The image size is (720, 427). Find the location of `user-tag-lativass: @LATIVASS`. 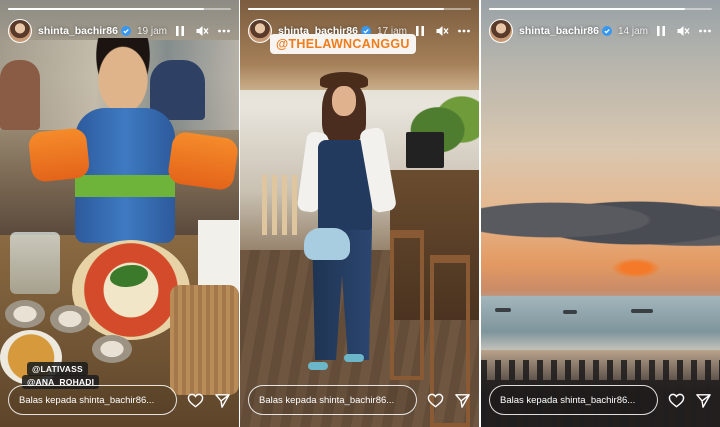

user-tag-lativass: @LATIVASS is located at coordinates (57, 369).